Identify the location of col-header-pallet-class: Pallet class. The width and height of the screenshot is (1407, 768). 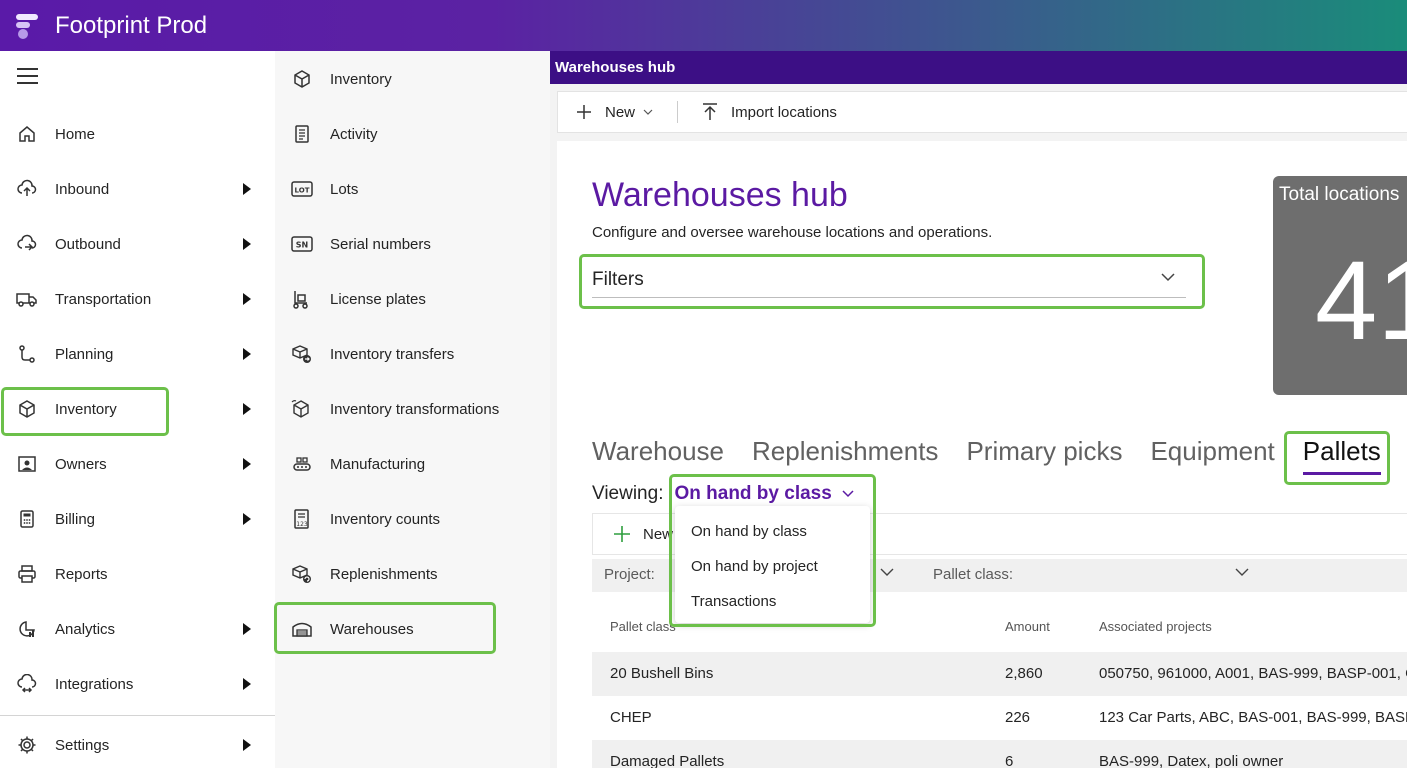
(643, 626).